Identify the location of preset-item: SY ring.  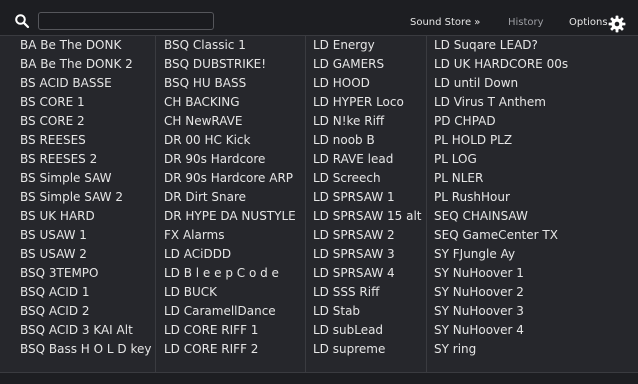
(455, 349).